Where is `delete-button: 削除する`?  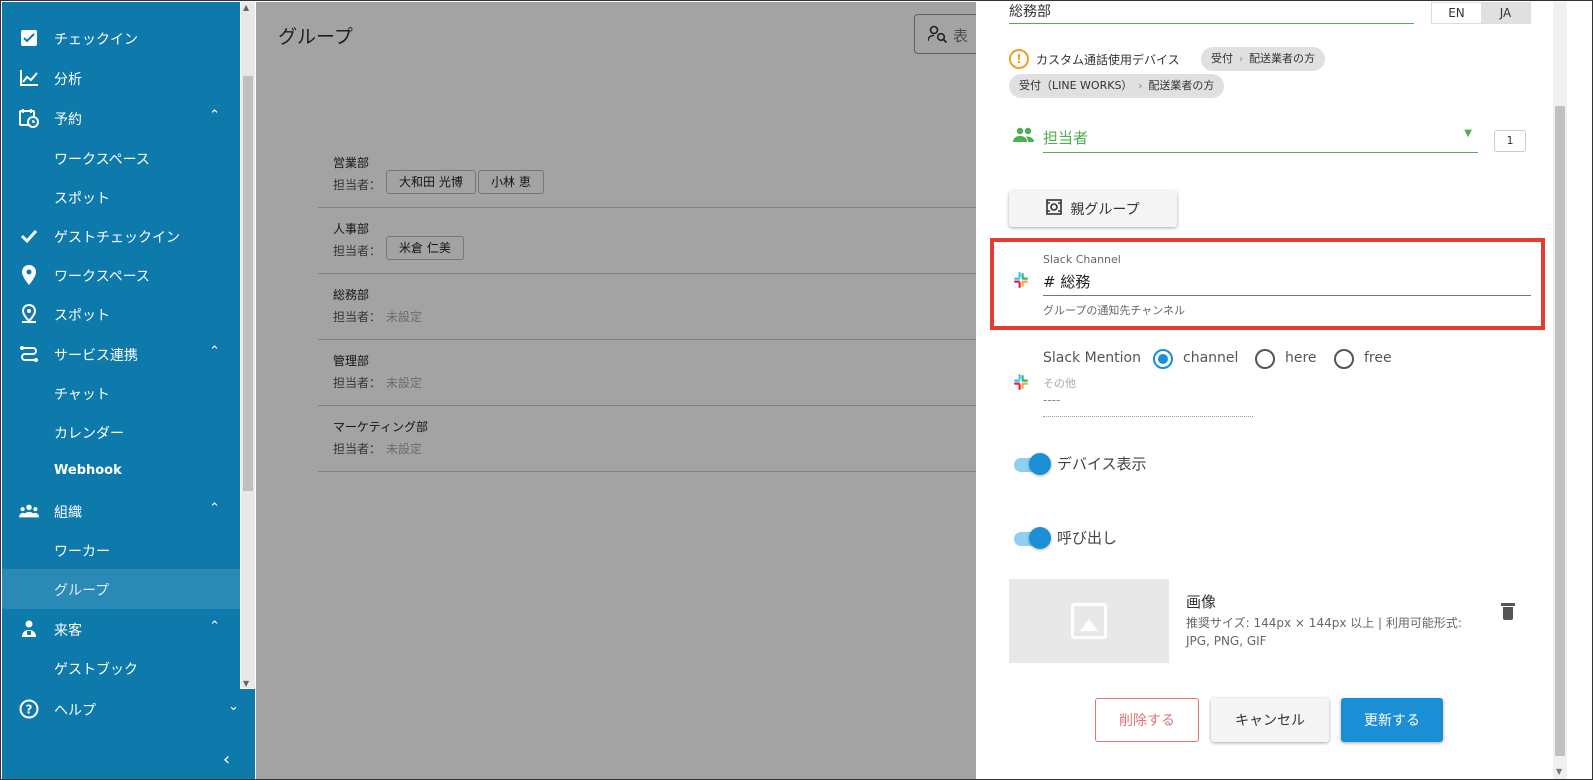
delete-button: 削除する is located at coordinates (1147, 720).